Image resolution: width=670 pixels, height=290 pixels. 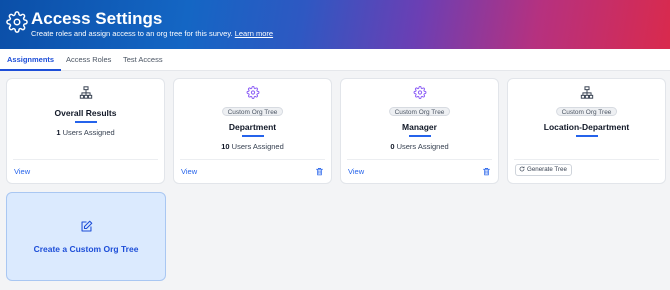 I want to click on count-value: 0, so click(x=392, y=146).